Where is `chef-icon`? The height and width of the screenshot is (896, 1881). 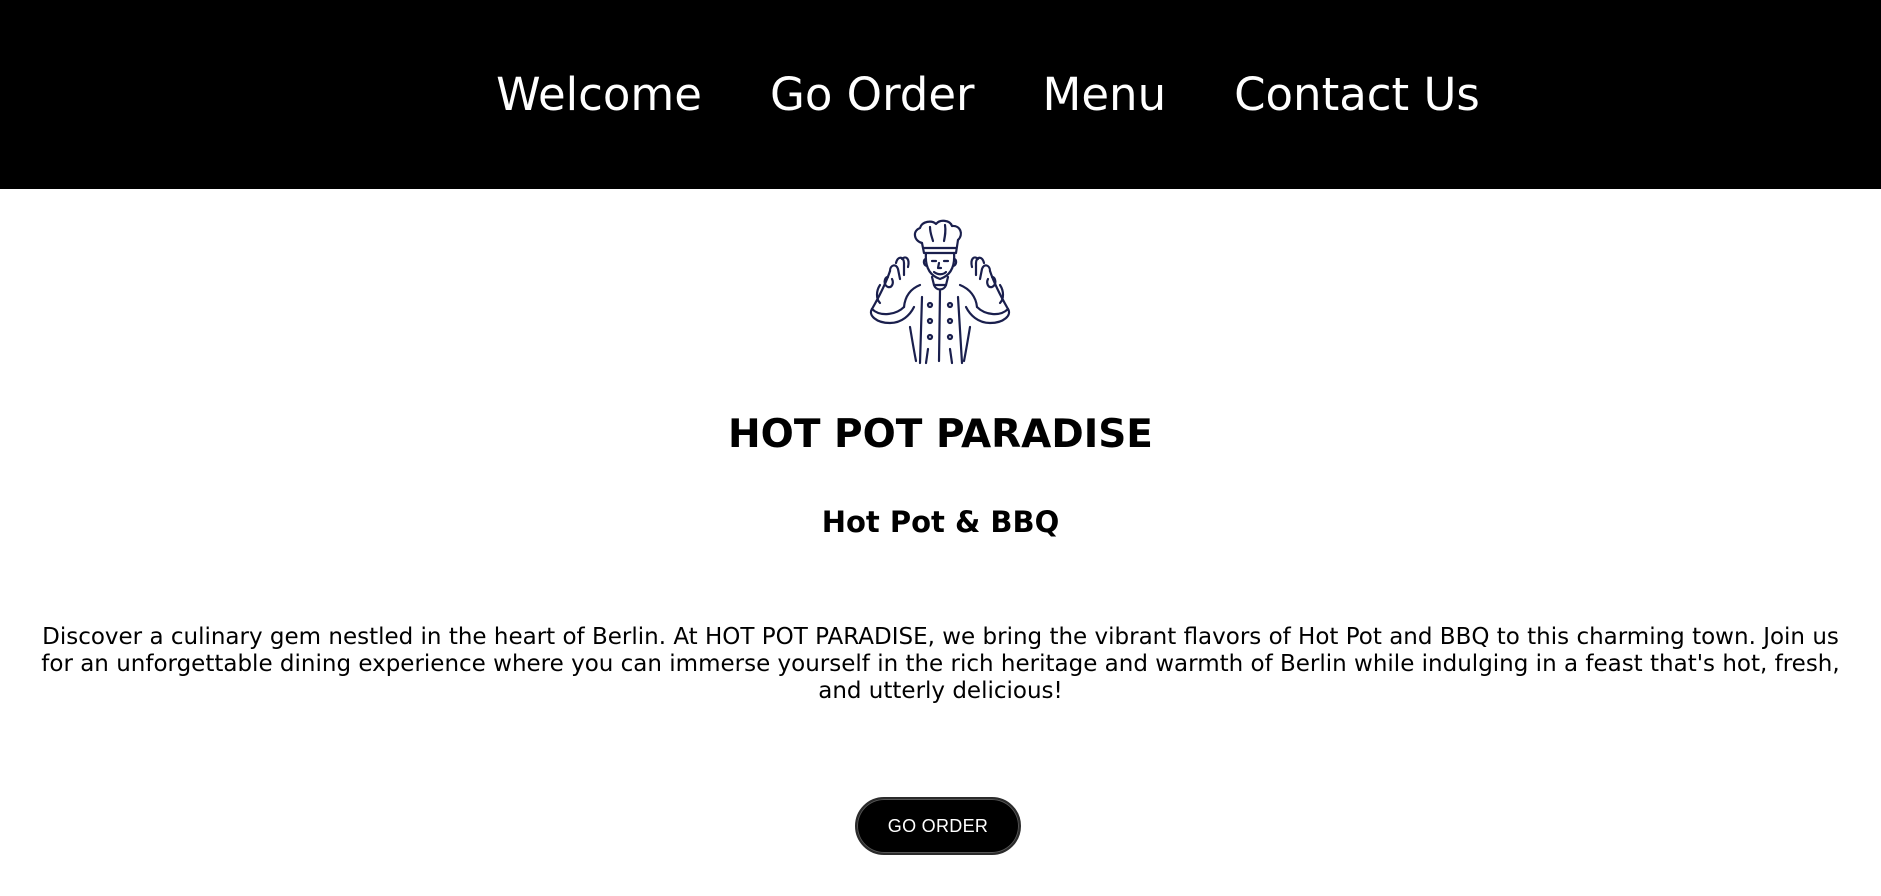 chef-icon is located at coordinates (940, 290).